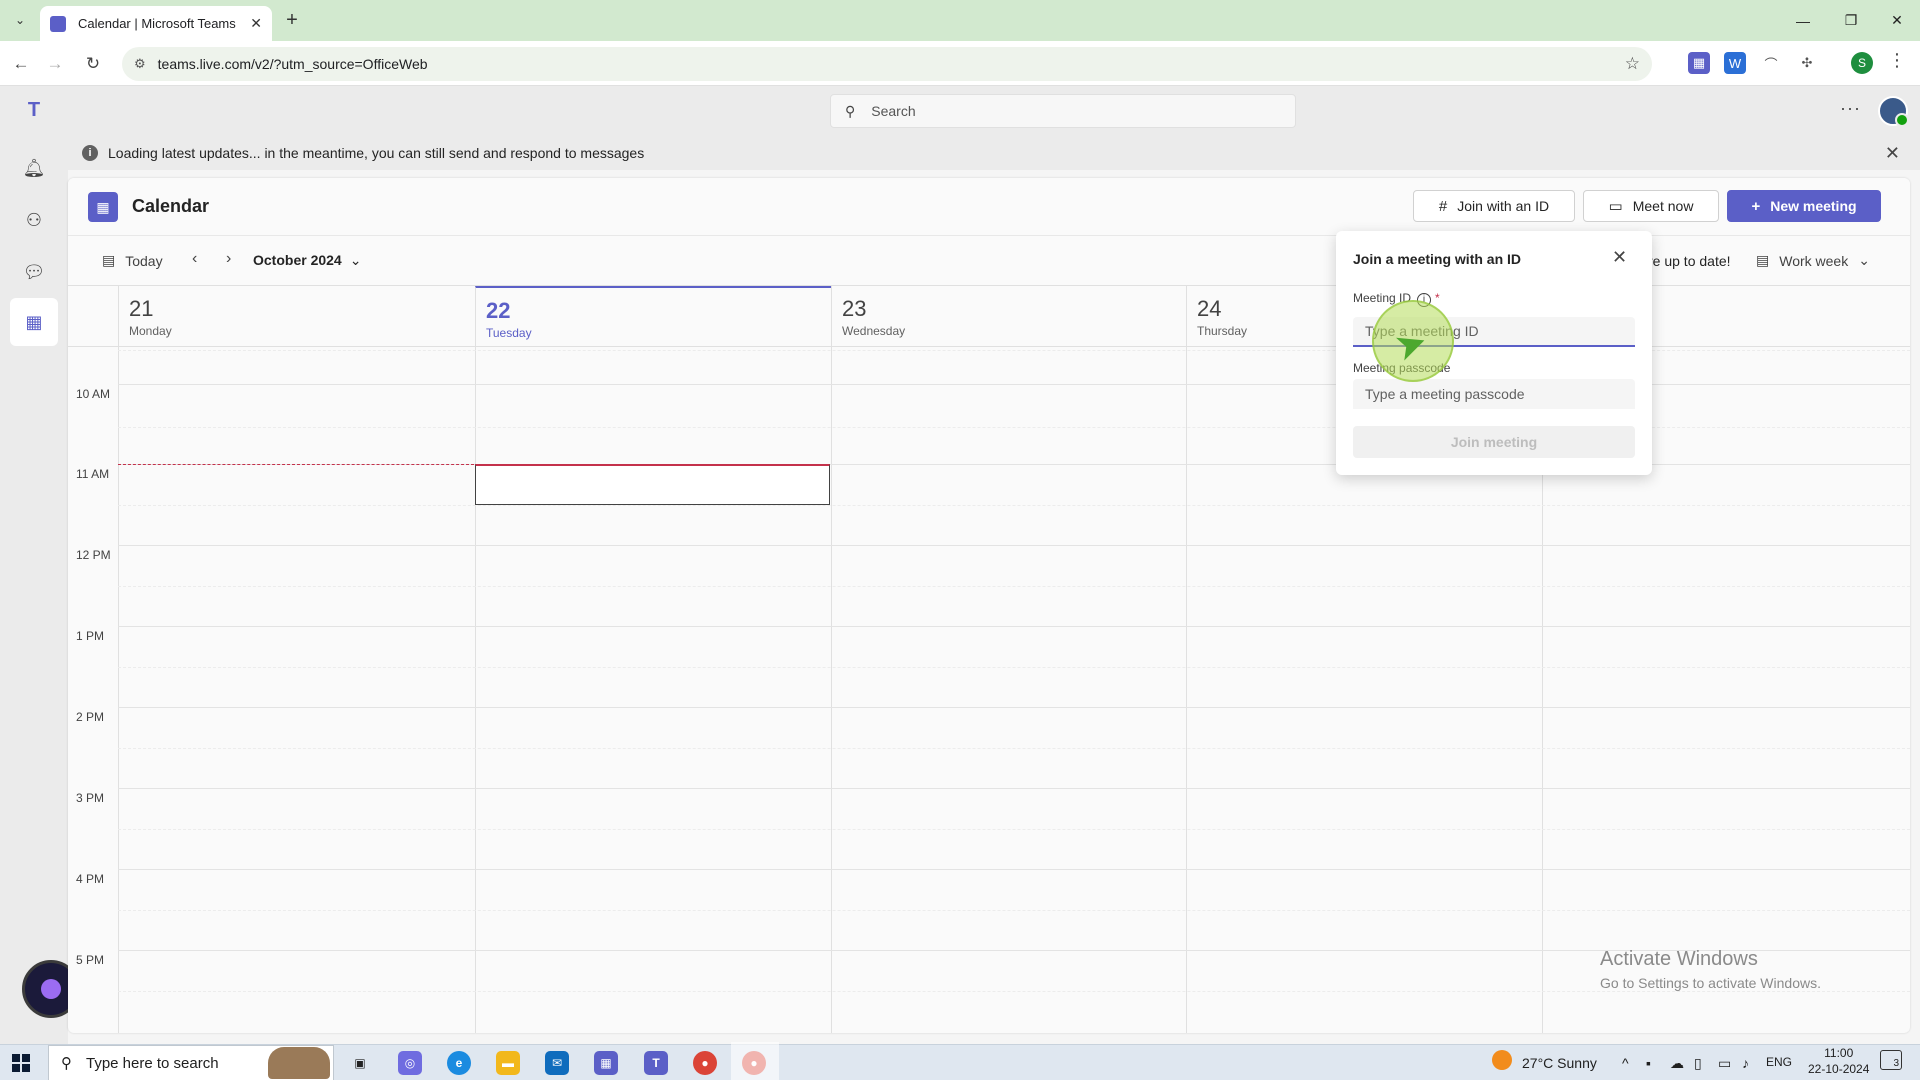 The height and width of the screenshot is (1080, 1920). Describe the element at coordinates (156, 23) in the screenshot. I see `browser-tab-teams: Calendar | Microsoft Teams ✕` at that location.